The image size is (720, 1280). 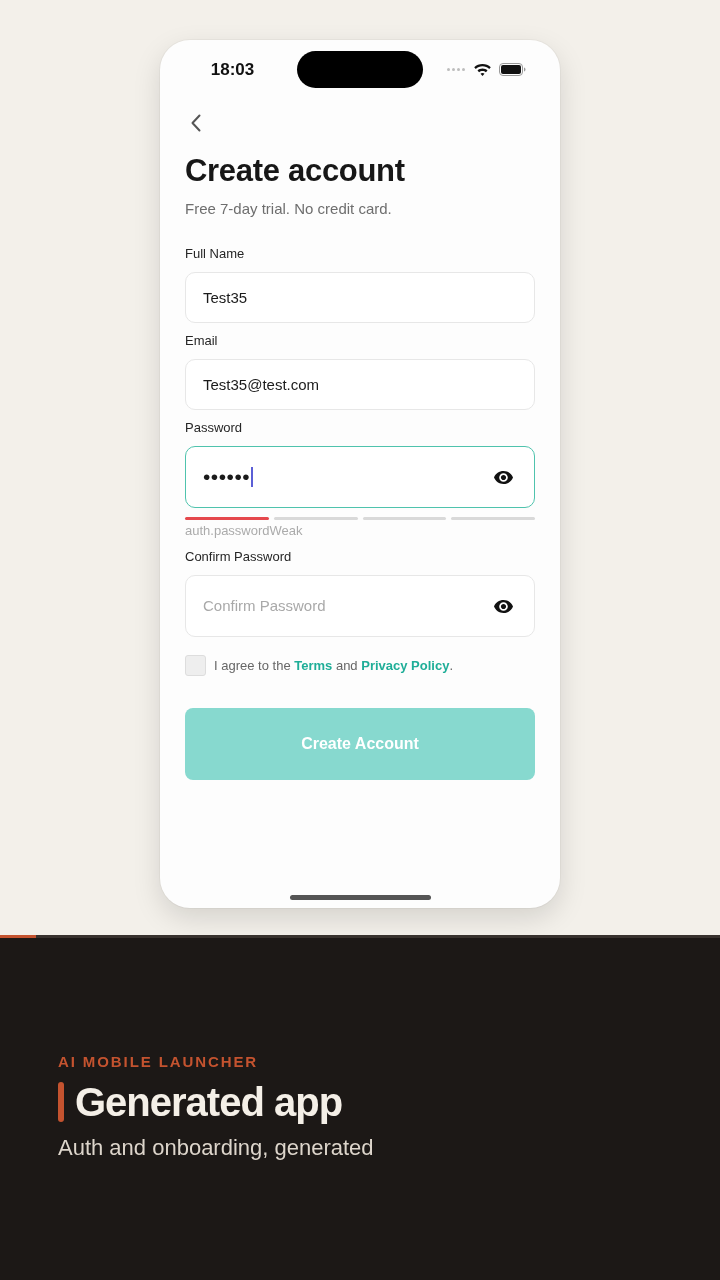 I want to click on back-icon, so click(x=196, y=123).